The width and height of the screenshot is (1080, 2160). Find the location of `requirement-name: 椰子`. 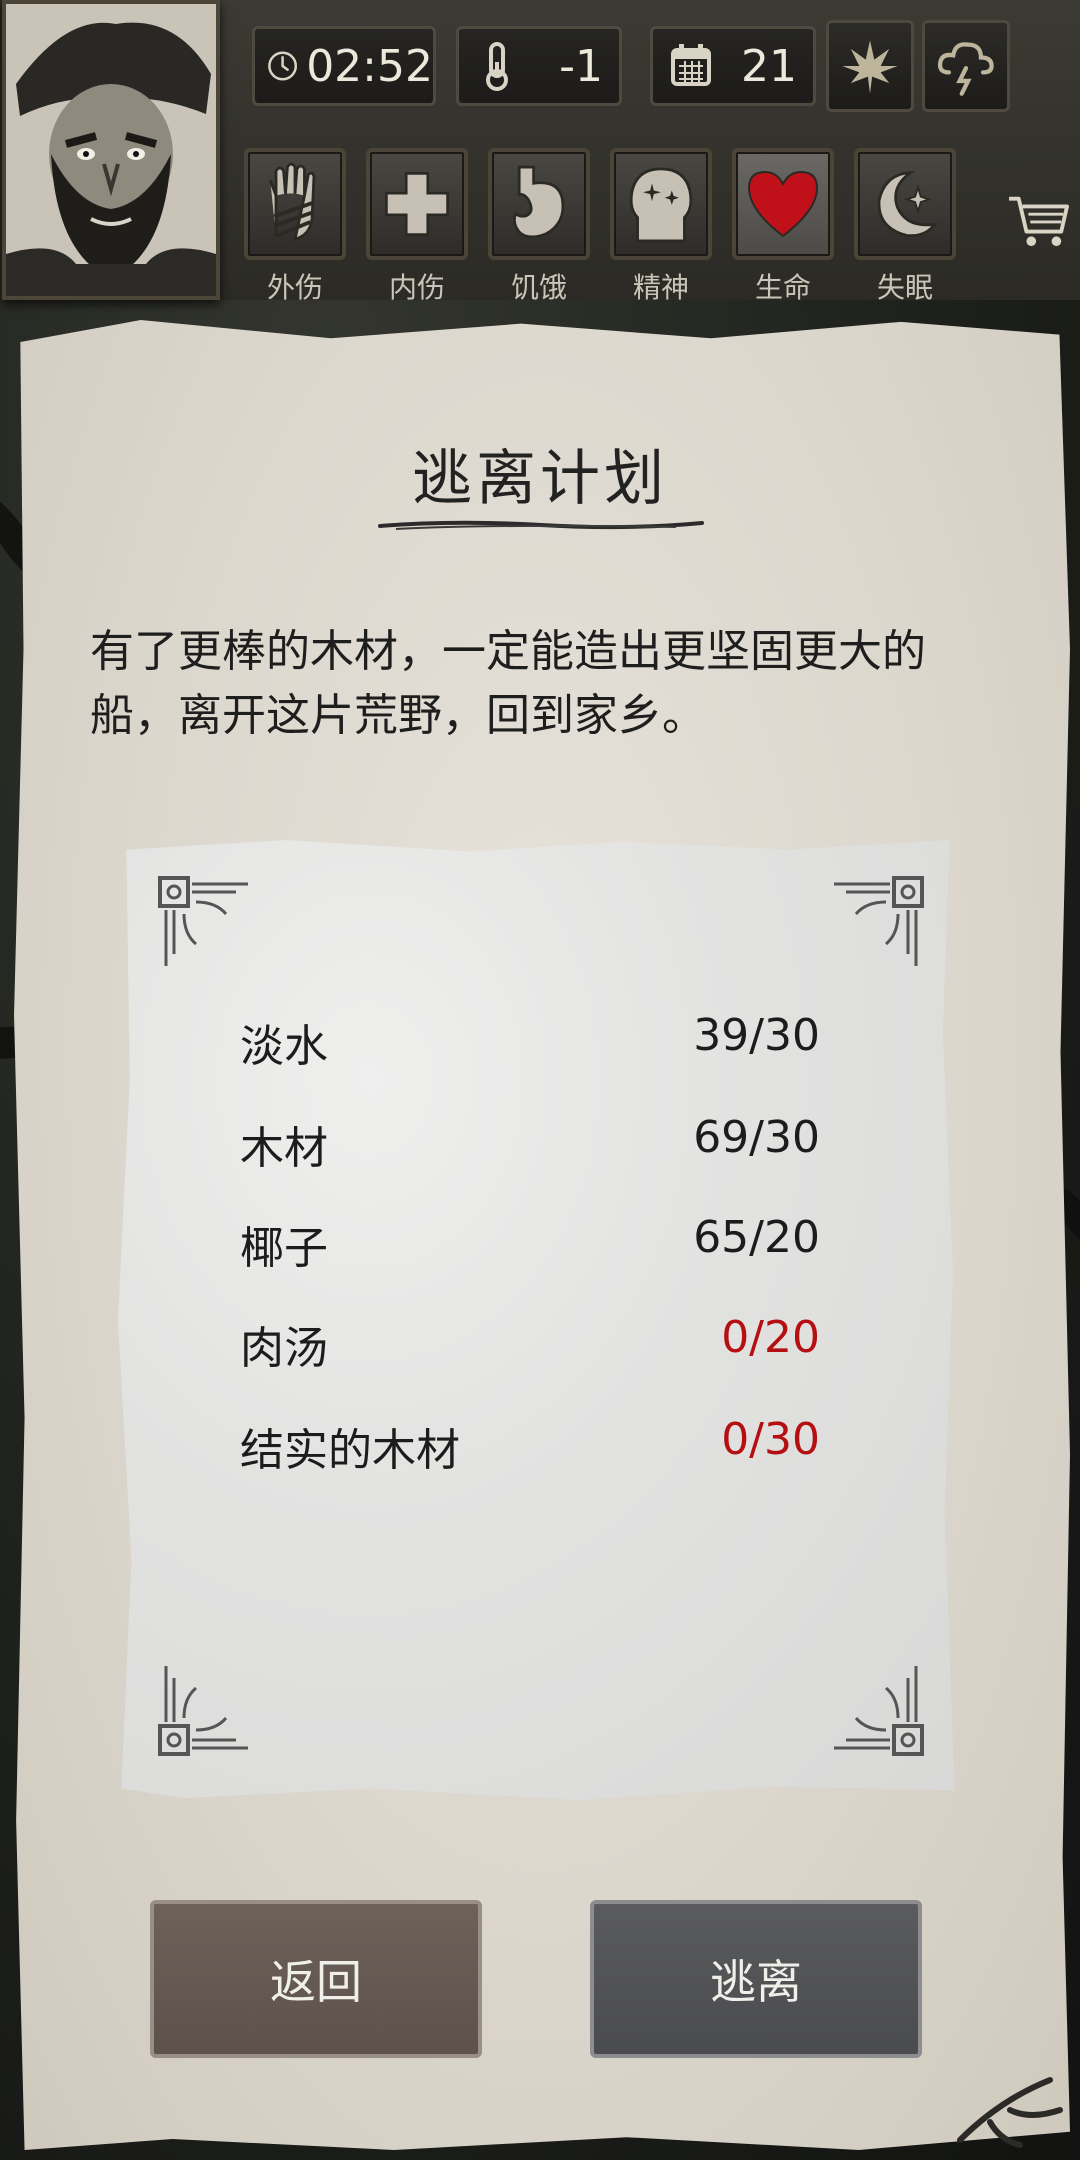

requirement-name: 椰子 is located at coordinates (284, 1248).